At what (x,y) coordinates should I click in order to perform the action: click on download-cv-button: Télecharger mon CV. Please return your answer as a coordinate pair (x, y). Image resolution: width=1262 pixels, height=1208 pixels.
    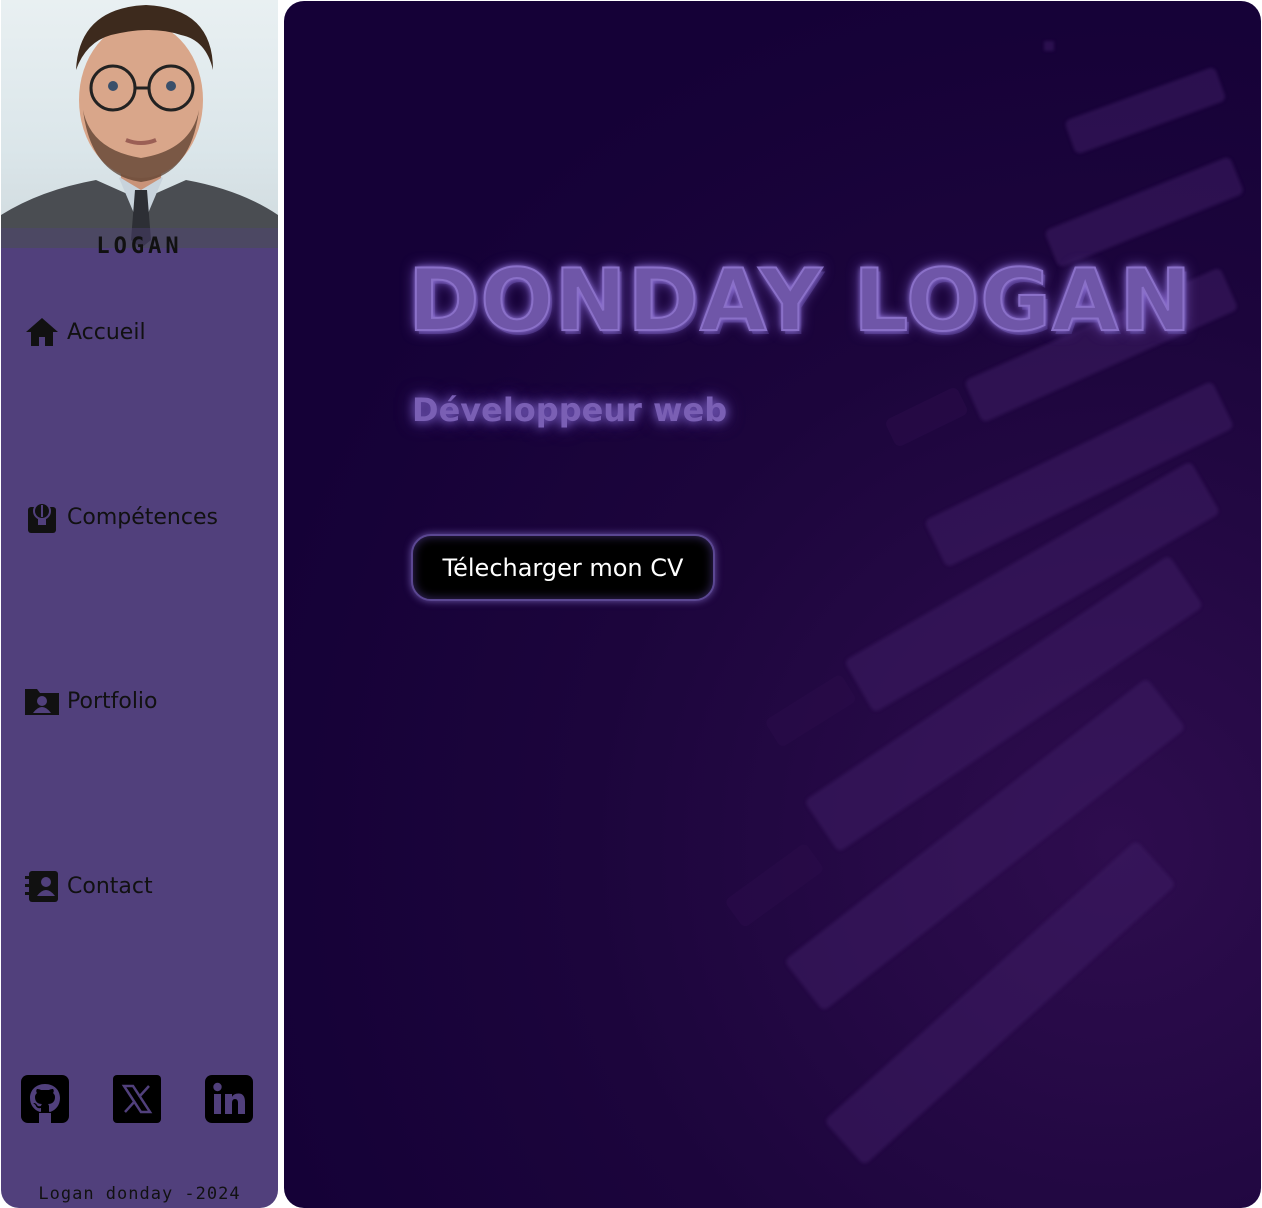
    Looking at the image, I should click on (563, 567).